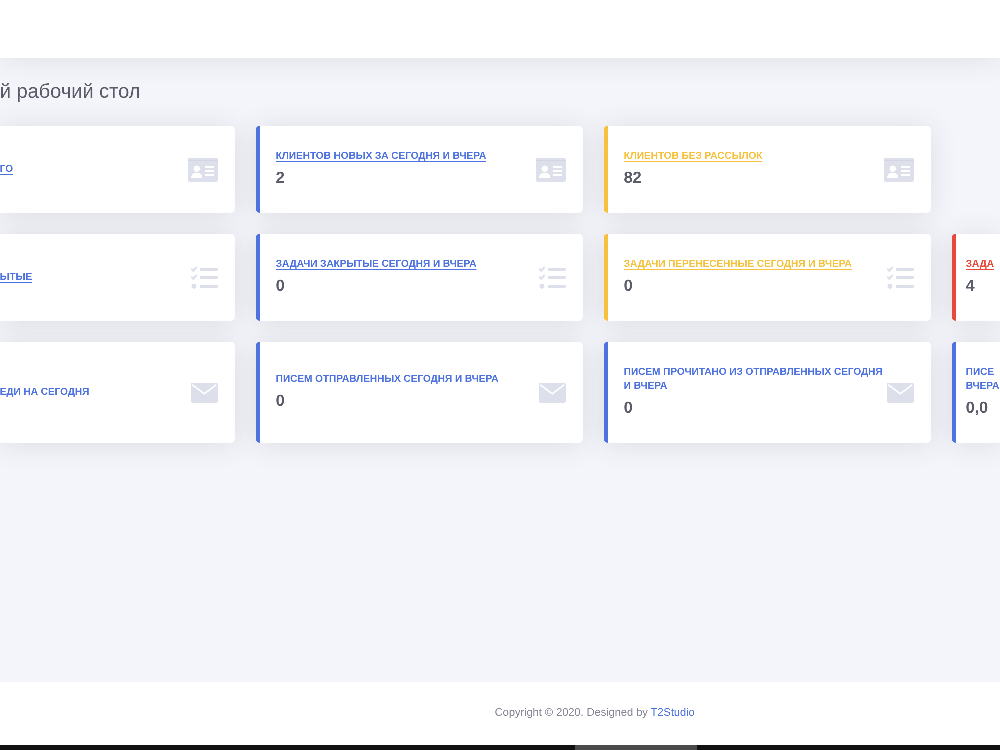  What do you see at coordinates (983, 380) in the screenshot?
I see `card-title: ПИСЕ ВЧЕРА` at bounding box center [983, 380].